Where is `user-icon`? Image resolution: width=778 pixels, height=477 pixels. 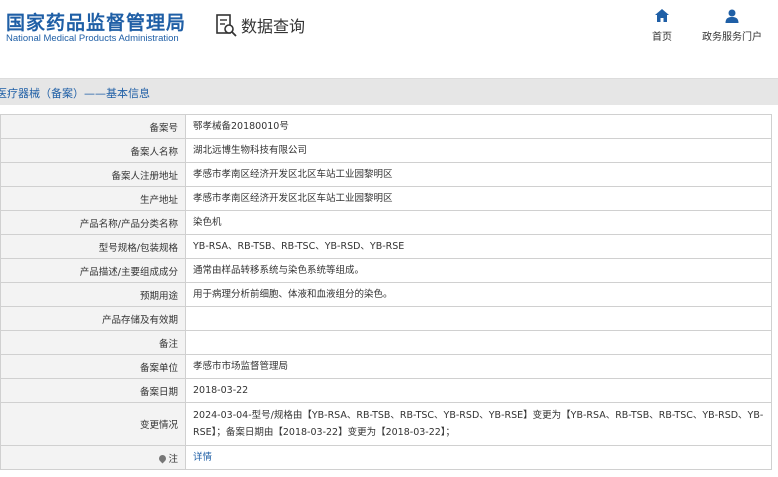 user-icon is located at coordinates (732, 16).